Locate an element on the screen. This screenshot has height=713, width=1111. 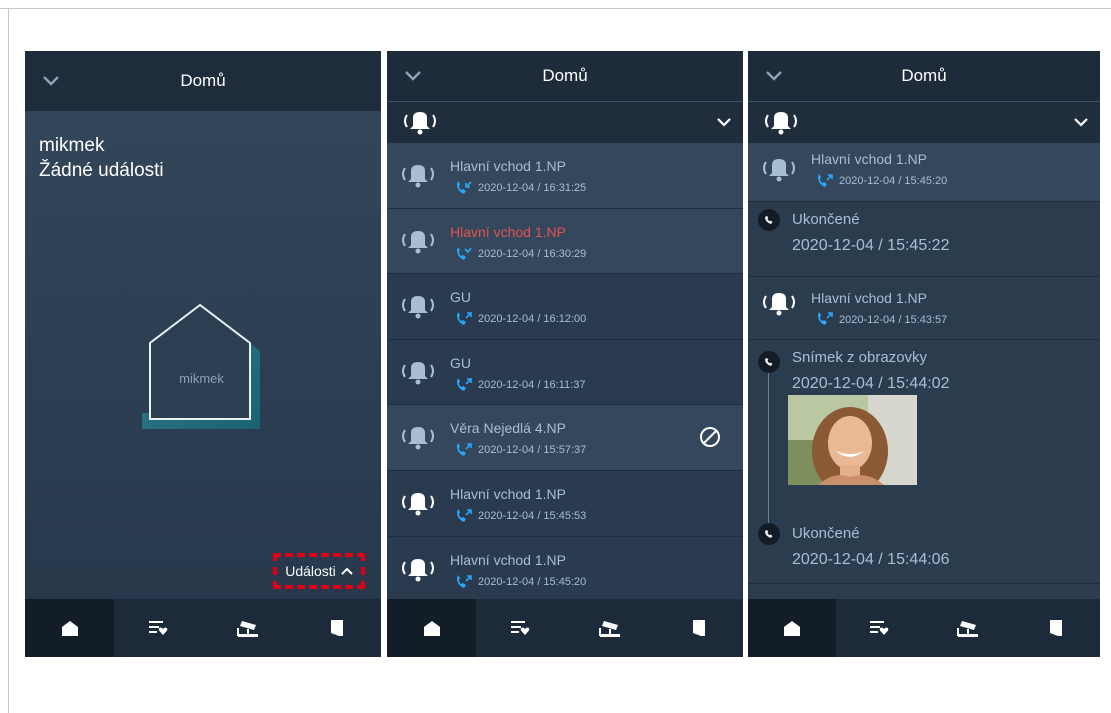
chevron-down-icon is located at coordinates (724, 122).